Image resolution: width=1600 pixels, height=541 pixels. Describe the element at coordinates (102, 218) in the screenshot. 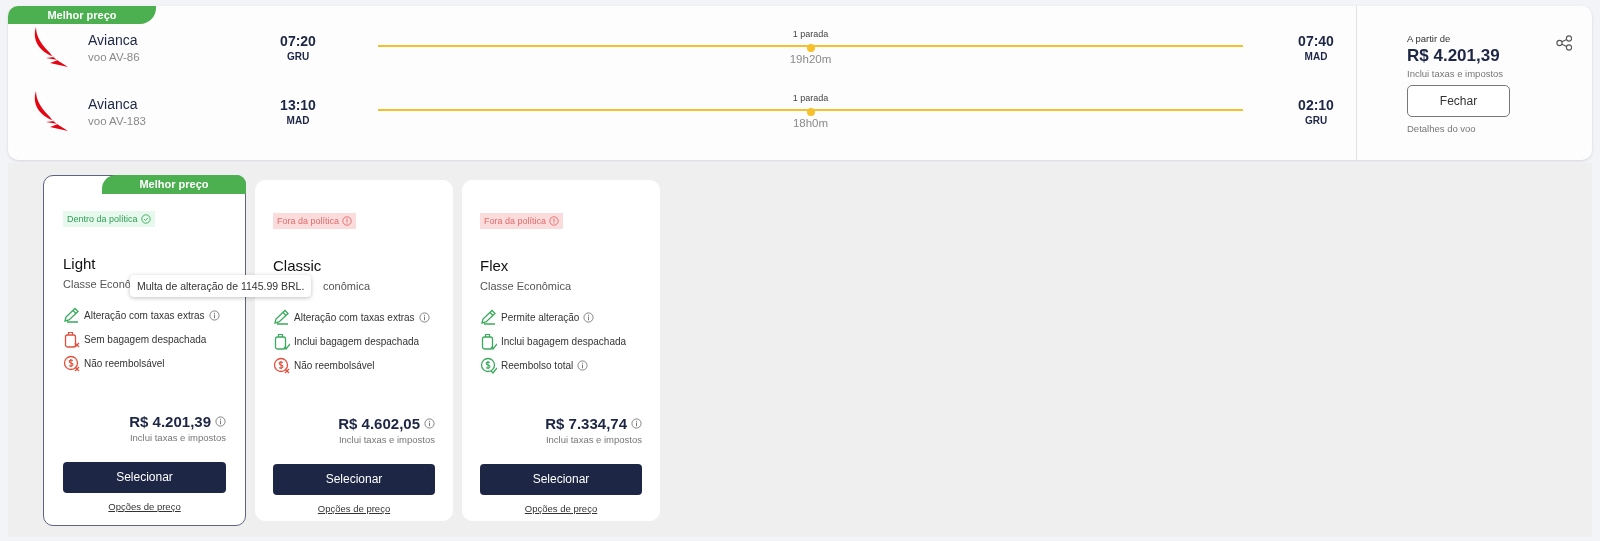

I see `policy-text: Dentro da política` at that location.